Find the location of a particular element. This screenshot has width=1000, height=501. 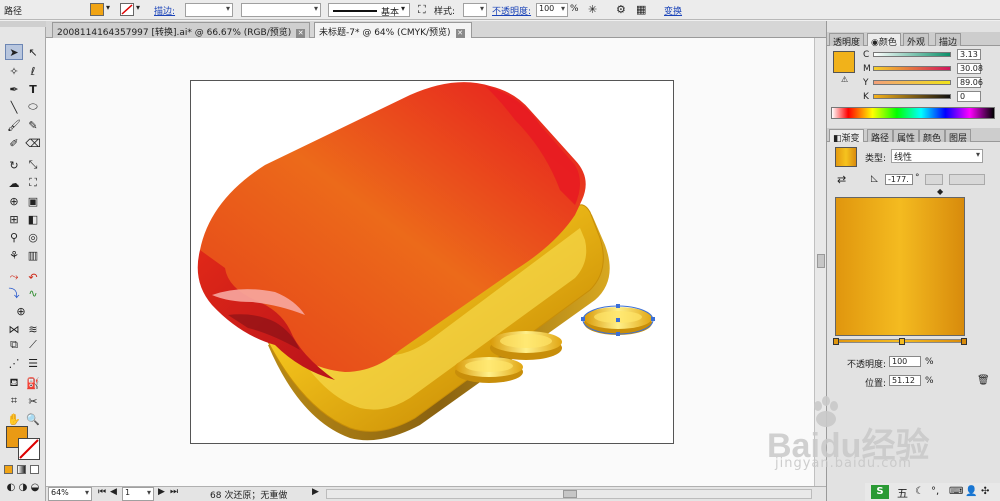

fill-color-preview is located at coordinates (844, 62).